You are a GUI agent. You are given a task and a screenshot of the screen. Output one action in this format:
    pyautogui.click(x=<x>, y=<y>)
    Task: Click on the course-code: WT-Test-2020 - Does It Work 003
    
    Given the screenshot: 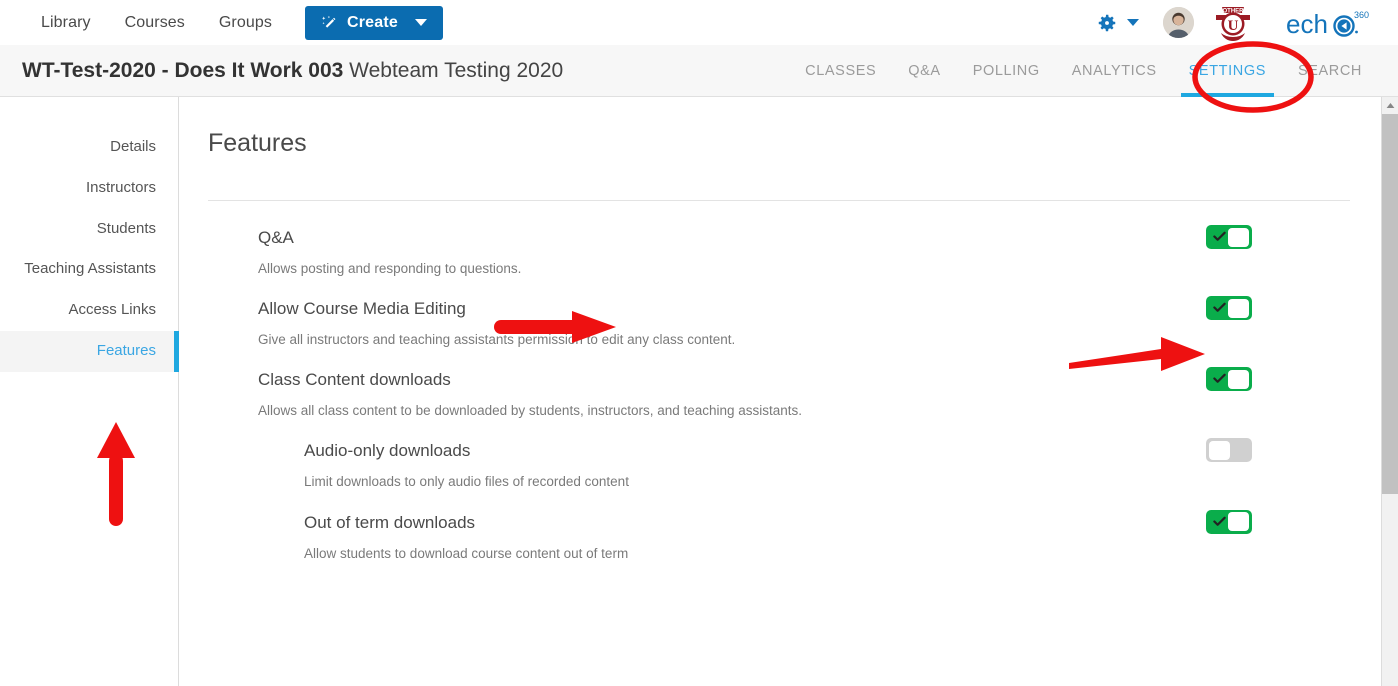 What is the action you would take?
    pyautogui.click(x=183, y=70)
    